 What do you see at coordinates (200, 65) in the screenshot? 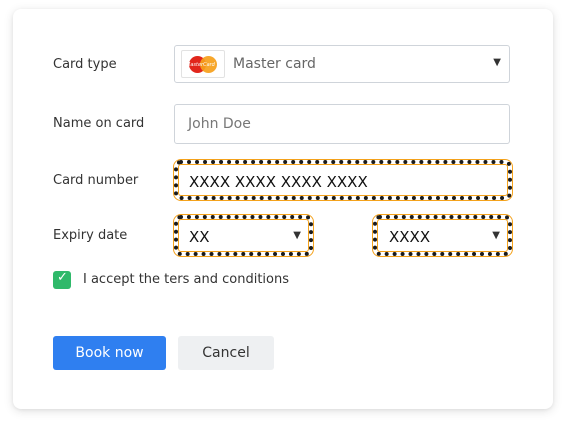
I see `mastercard-logo-text: MasterCard` at bounding box center [200, 65].